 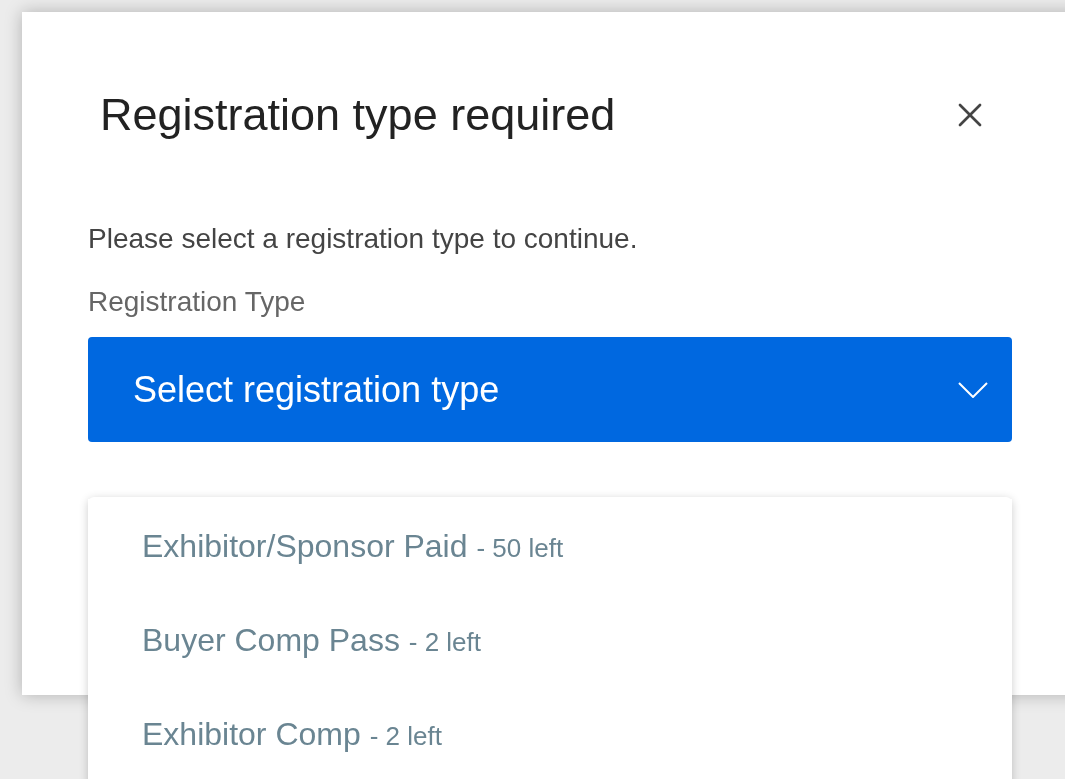 What do you see at coordinates (197, 302) in the screenshot?
I see `field-label: Registration Type` at bounding box center [197, 302].